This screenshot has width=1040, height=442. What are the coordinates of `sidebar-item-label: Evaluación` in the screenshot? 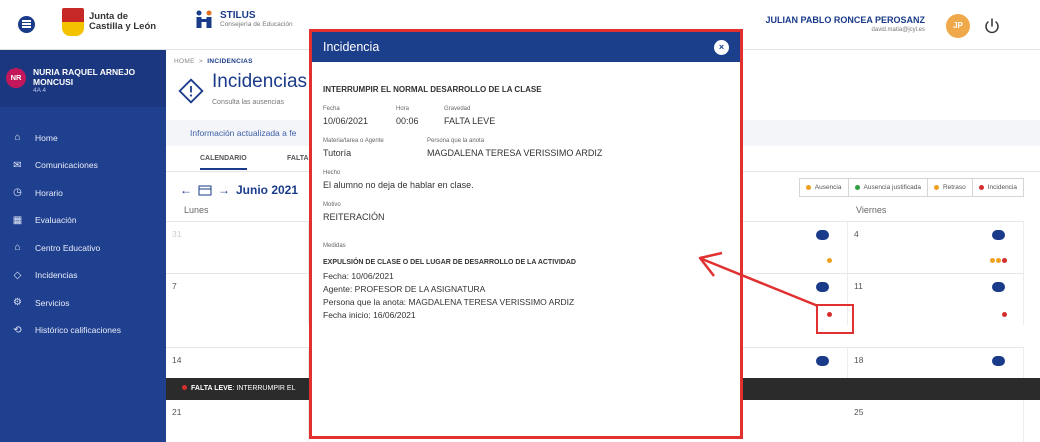 It's located at (56, 220).